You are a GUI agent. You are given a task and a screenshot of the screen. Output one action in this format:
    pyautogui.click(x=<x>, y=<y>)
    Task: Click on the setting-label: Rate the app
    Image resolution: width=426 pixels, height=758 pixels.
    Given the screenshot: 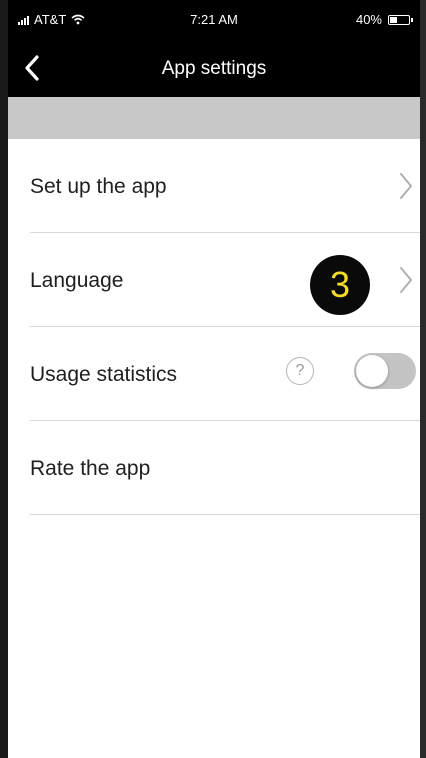 What is the action you would take?
    pyautogui.click(x=90, y=468)
    